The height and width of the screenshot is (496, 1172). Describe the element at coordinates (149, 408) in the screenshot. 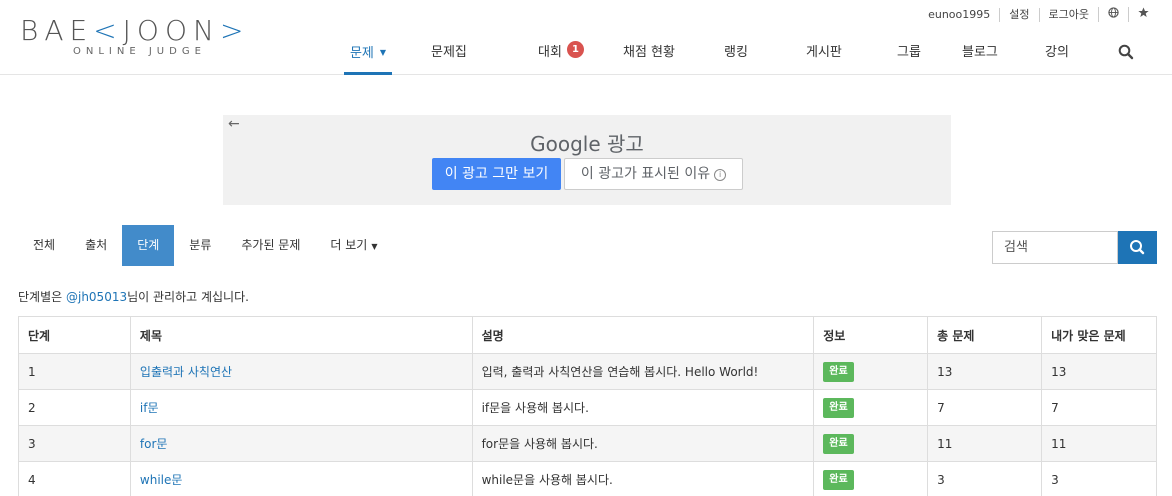

I see `step-title-link: if문` at that location.